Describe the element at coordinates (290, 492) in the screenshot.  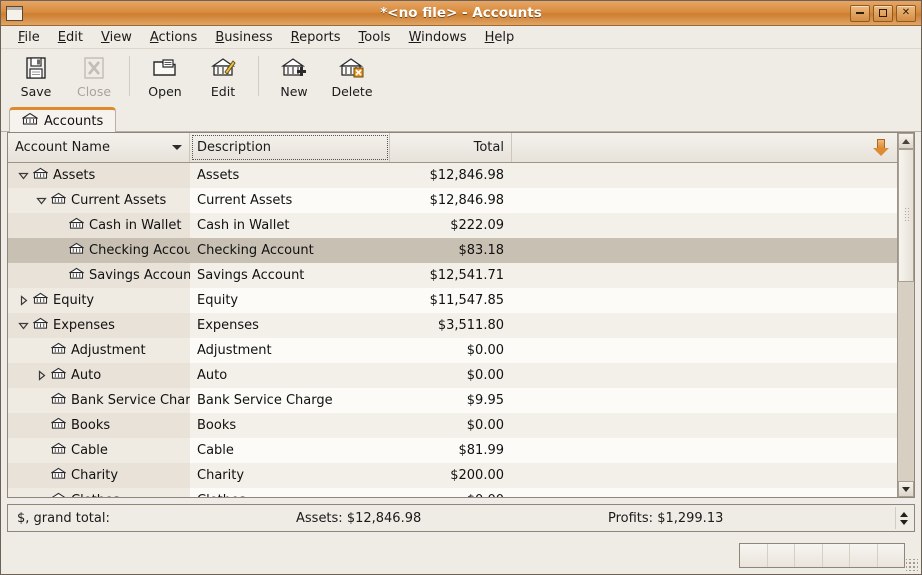
I see `cell-description: Clothes` at that location.